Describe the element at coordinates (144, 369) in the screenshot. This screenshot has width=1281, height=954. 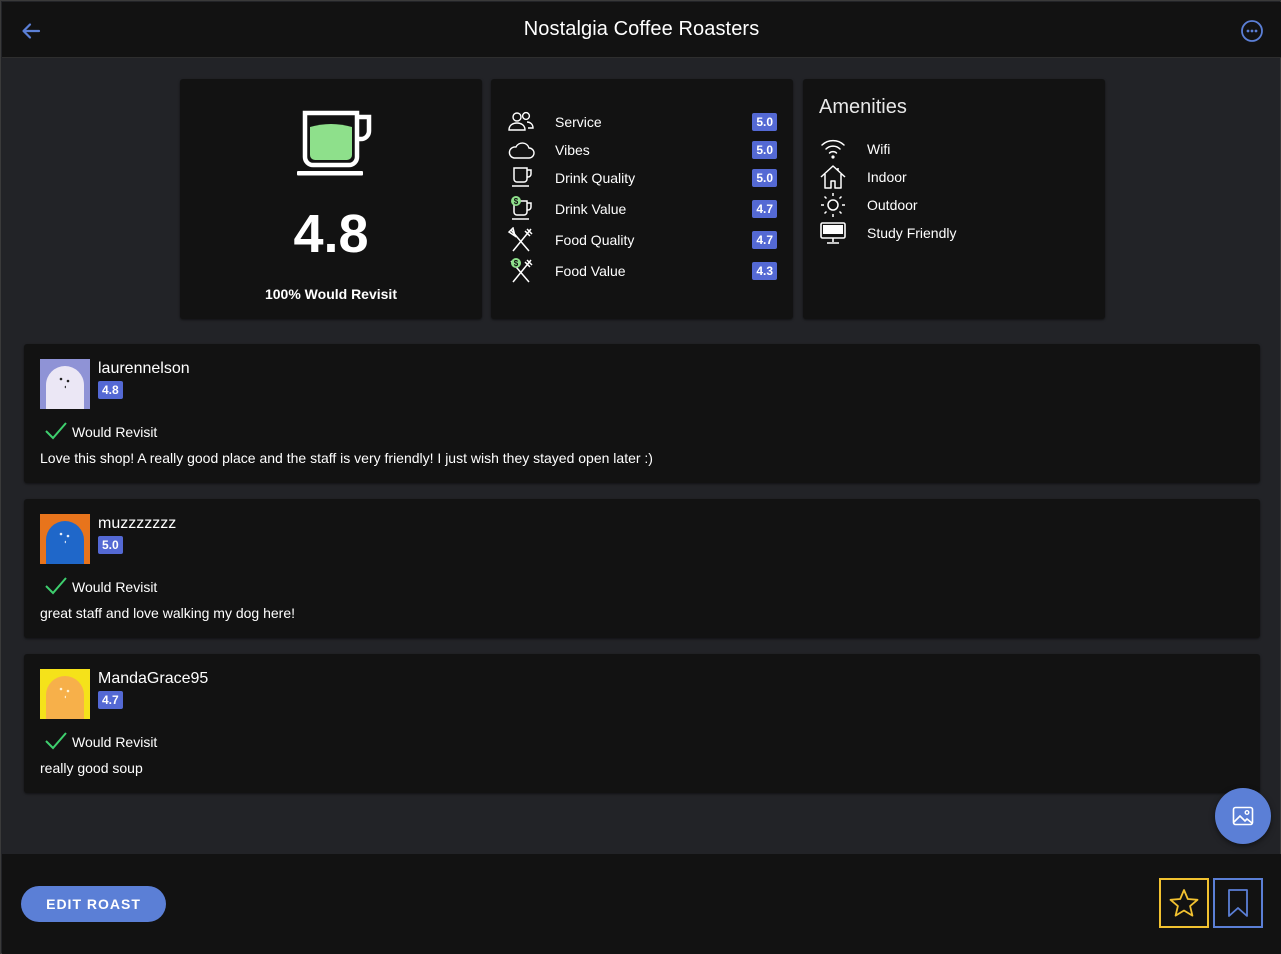
I see `review-username: laurennelson` at that location.